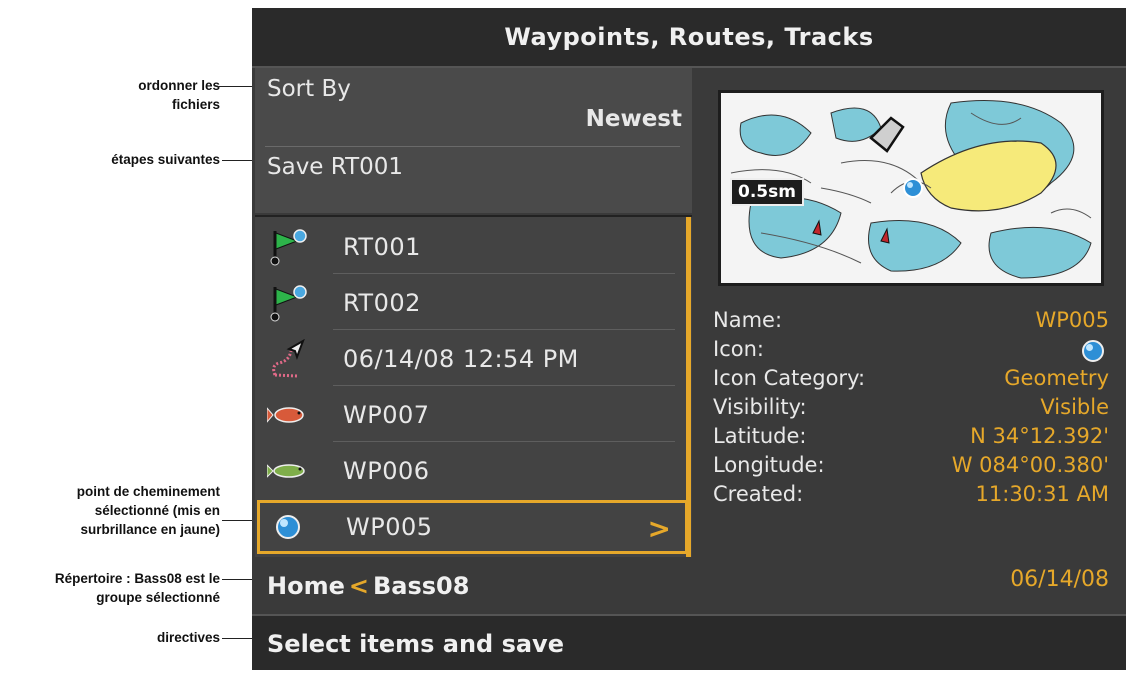 The image size is (1137, 673). I want to click on window-title-bar: Waypoints, Routes, Tracks, so click(689, 38).